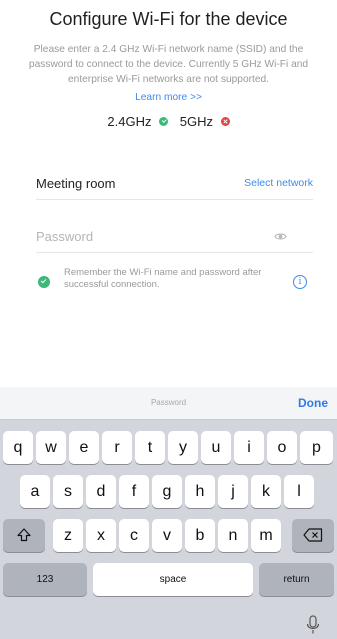 This screenshot has height=639, width=337. Describe the element at coordinates (117, 447) in the screenshot. I see `key-r: r` at that location.